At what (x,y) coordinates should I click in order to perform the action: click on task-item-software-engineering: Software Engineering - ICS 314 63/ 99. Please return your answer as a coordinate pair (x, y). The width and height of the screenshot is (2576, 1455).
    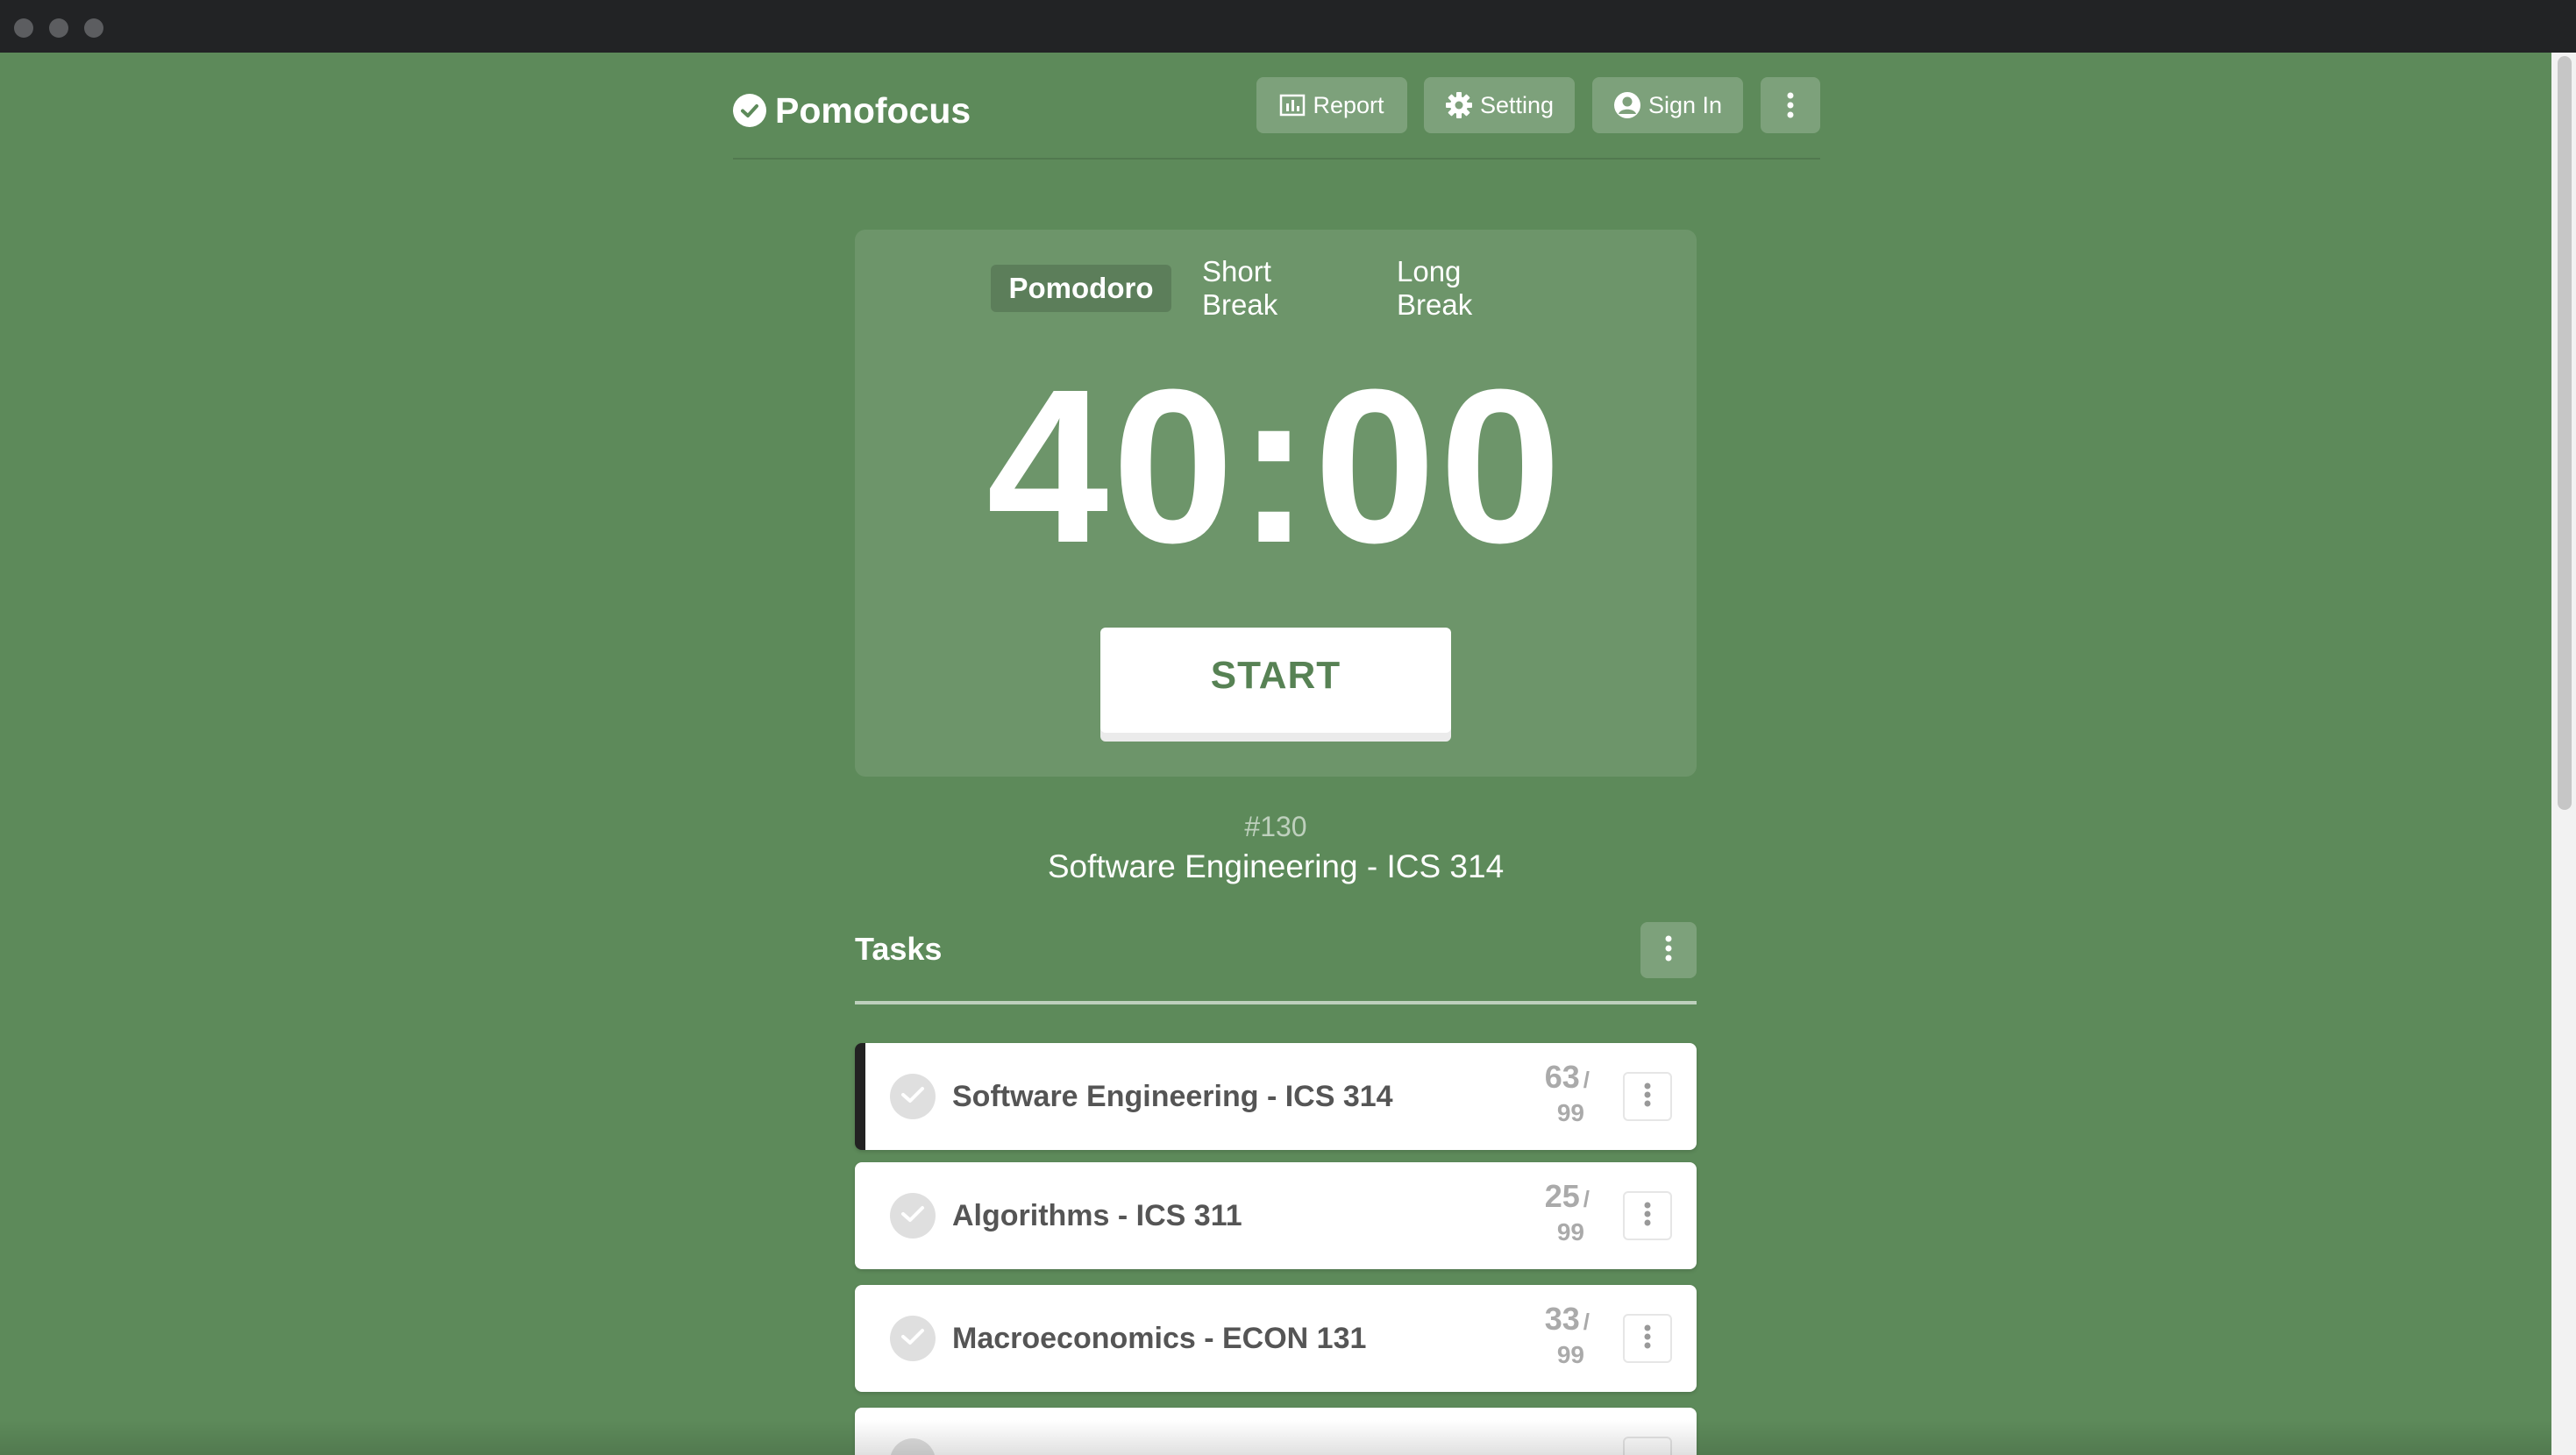
    Looking at the image, I should click on (1276, 1096).